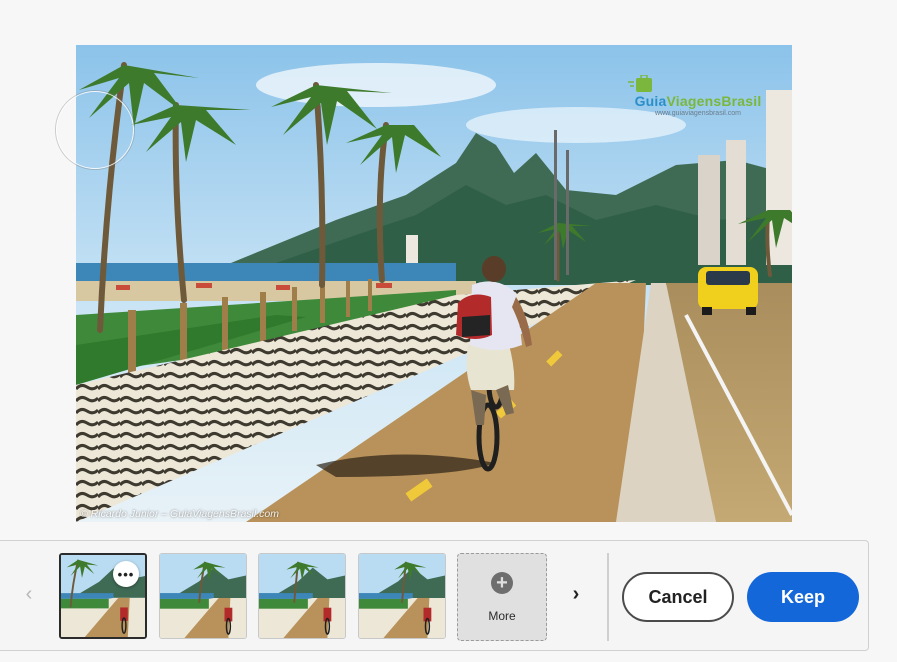 The height and width of the screenshot is (662, 897). I want to click on more-options-icon: •••, so click(126, 574).